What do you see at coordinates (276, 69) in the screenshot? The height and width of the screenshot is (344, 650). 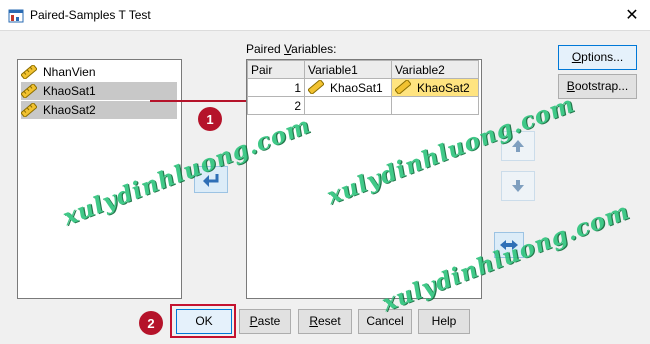 I see `header-pair: Pair` at bounding box center [276, 69].